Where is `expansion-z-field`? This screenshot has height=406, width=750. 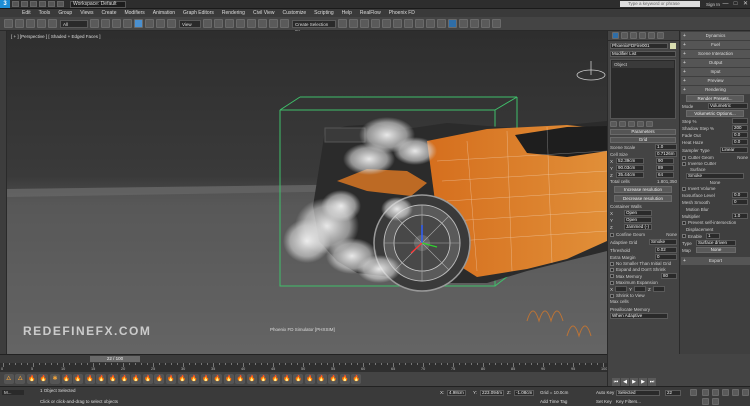 expansion-z-field is located at coordinates (658, 289).